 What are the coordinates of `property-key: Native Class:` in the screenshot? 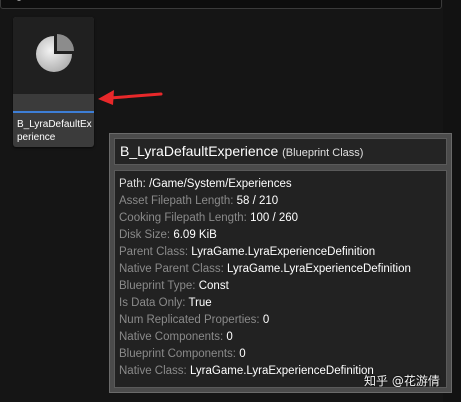 It's located at (153, 371).